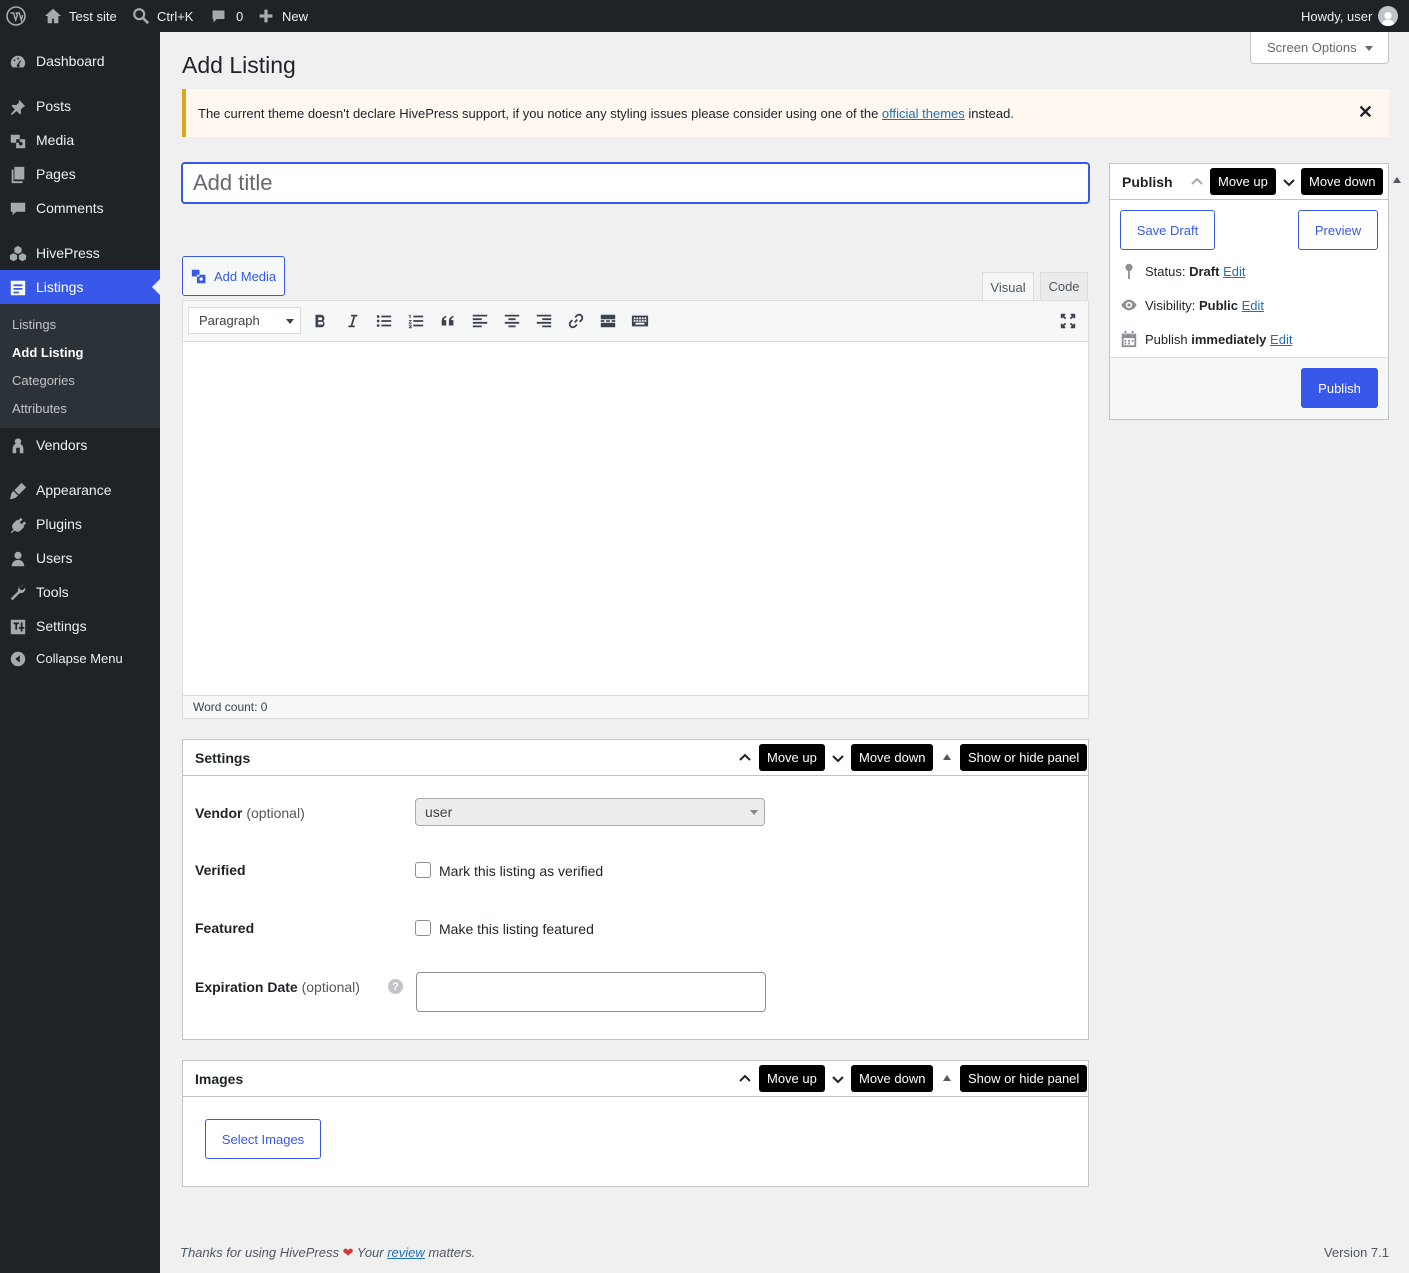 The width and height of the screenshot is (1409, 1273). What do you see at coordinates (416, 321) in the screenshot?
I see `numbered-list-icon` at bounding box center [416, 321].